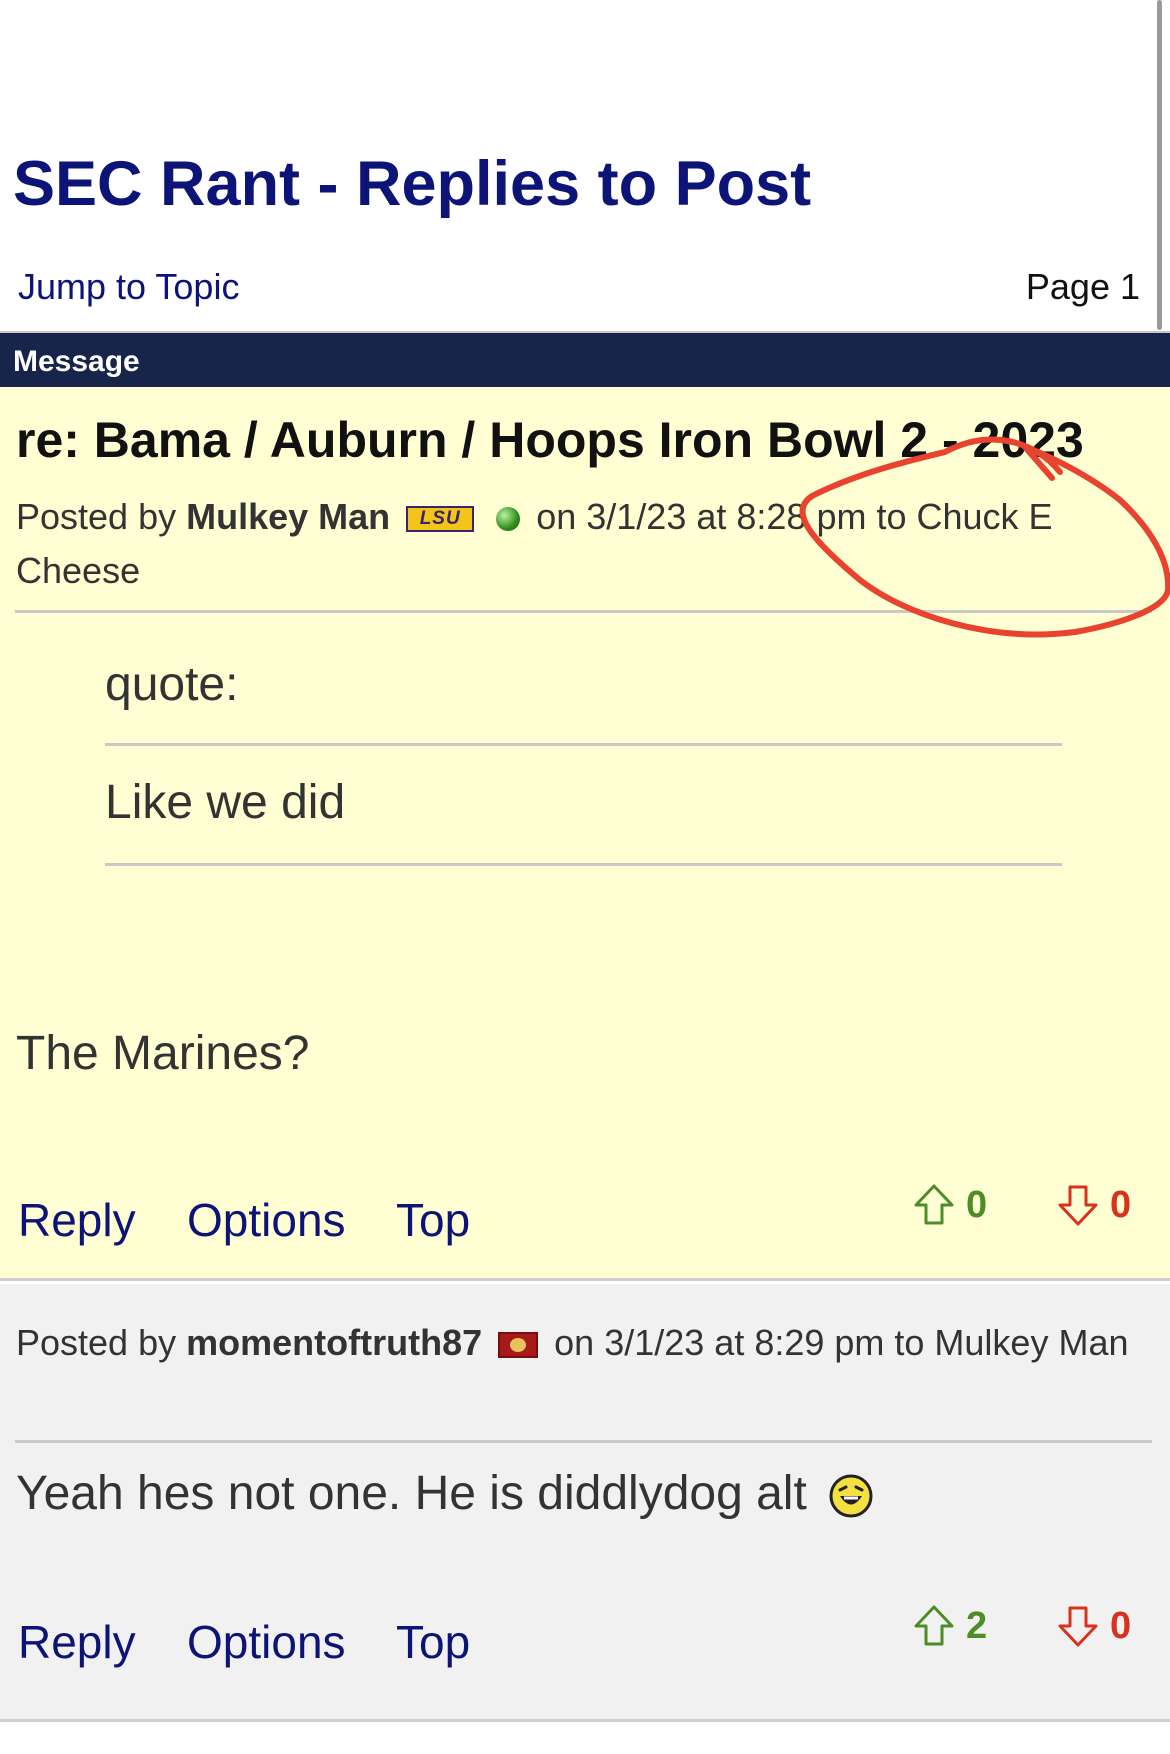  I want to click on post-body-text: Yeah hes not one. He is diddlydog alt, so click(411, 1493).